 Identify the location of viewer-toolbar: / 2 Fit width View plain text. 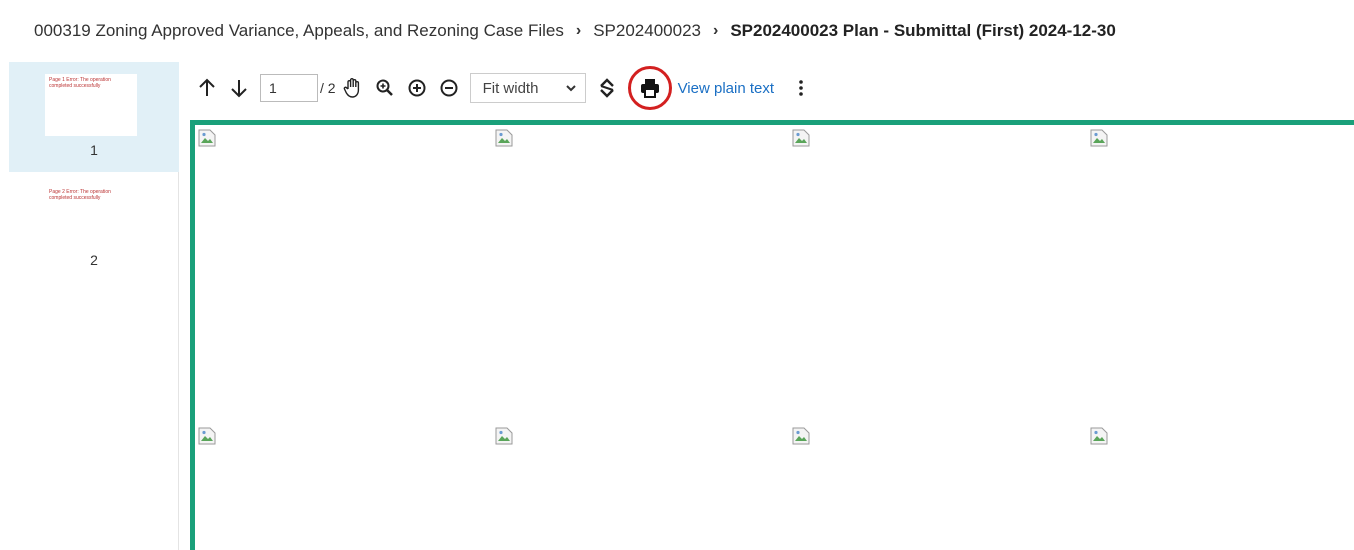
(767, 88).